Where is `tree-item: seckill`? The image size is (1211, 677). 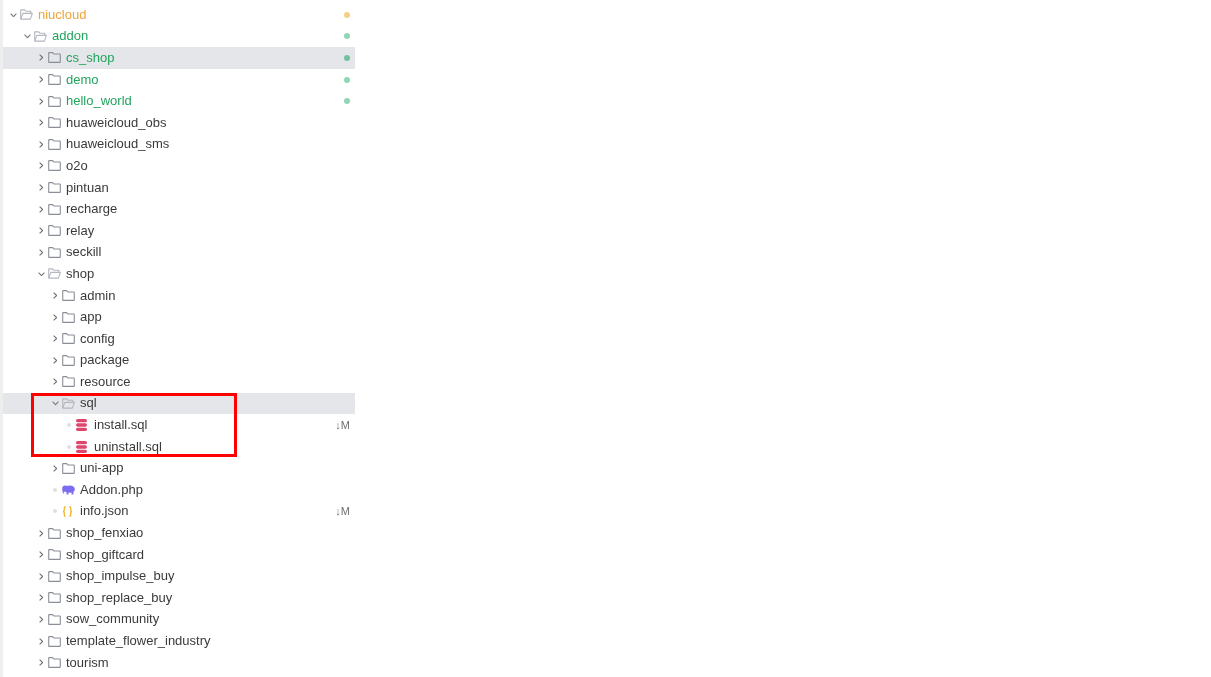 tree-item: seckill is located at coordinates (179, 252).